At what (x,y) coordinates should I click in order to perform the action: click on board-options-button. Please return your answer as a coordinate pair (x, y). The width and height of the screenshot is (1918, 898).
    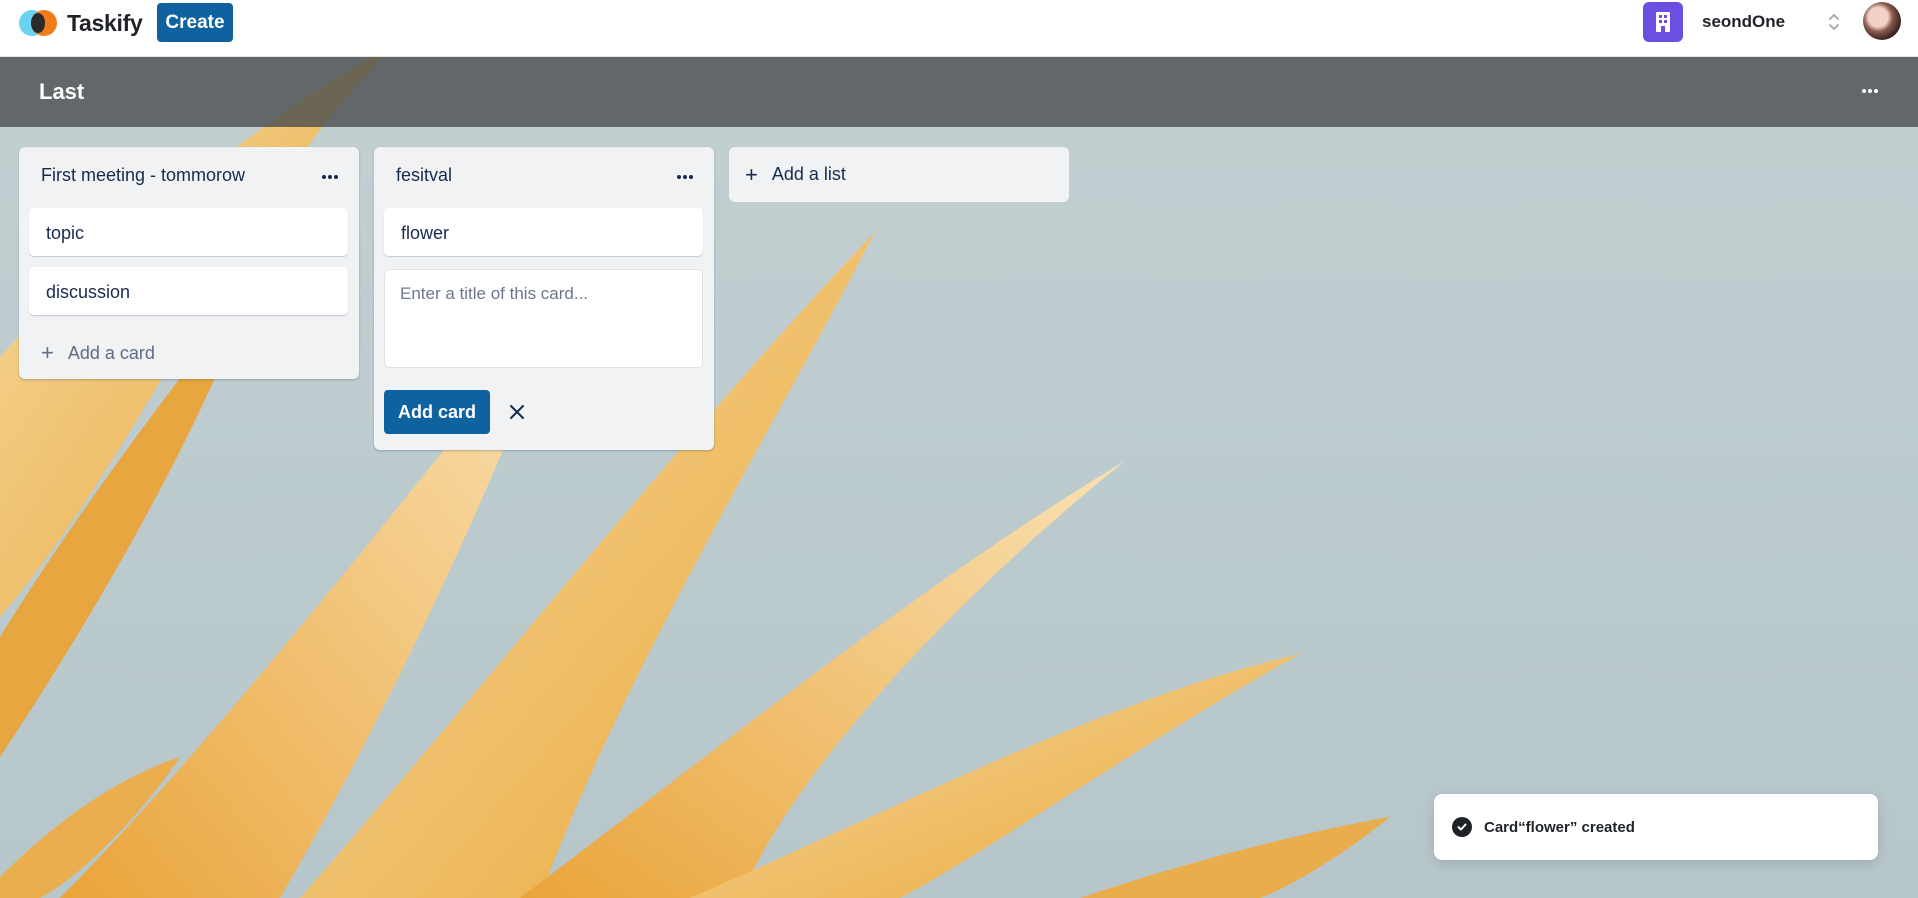
    Looking at the image, I should click on (1870, 91).